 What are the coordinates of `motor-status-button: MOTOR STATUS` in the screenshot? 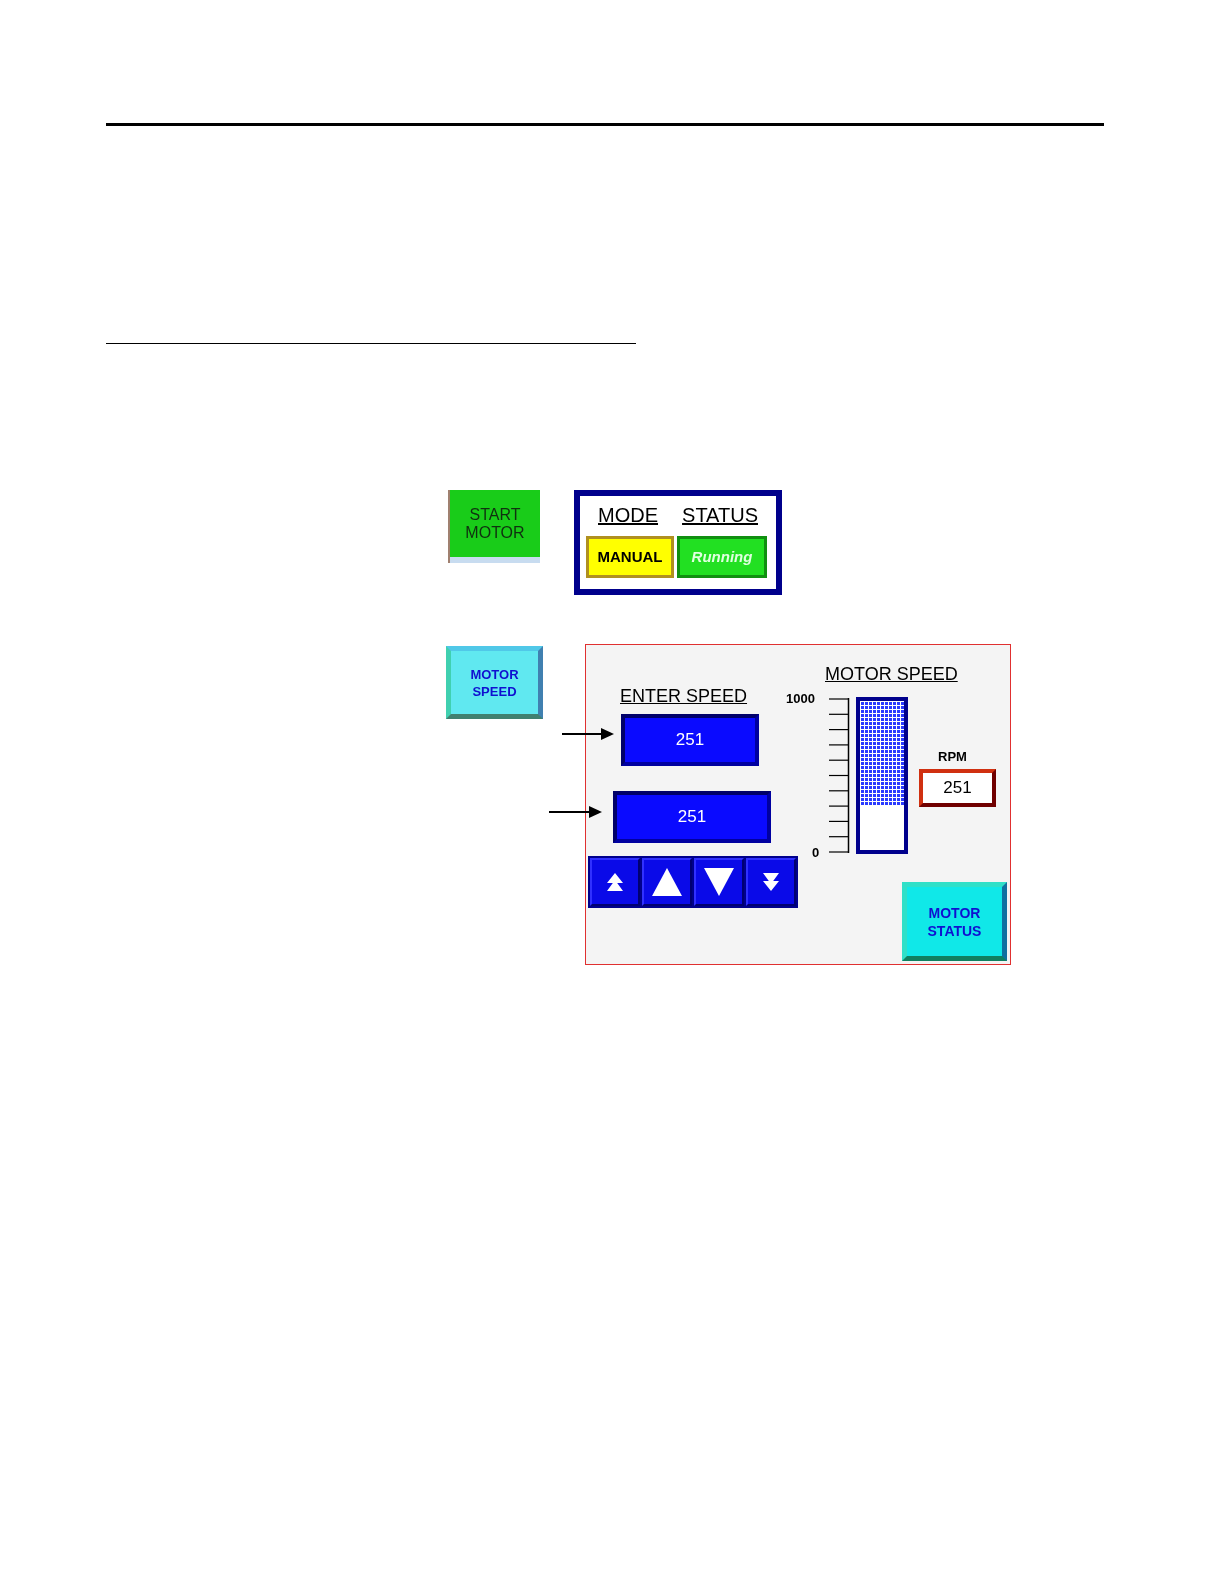 It's located at (954, 921).